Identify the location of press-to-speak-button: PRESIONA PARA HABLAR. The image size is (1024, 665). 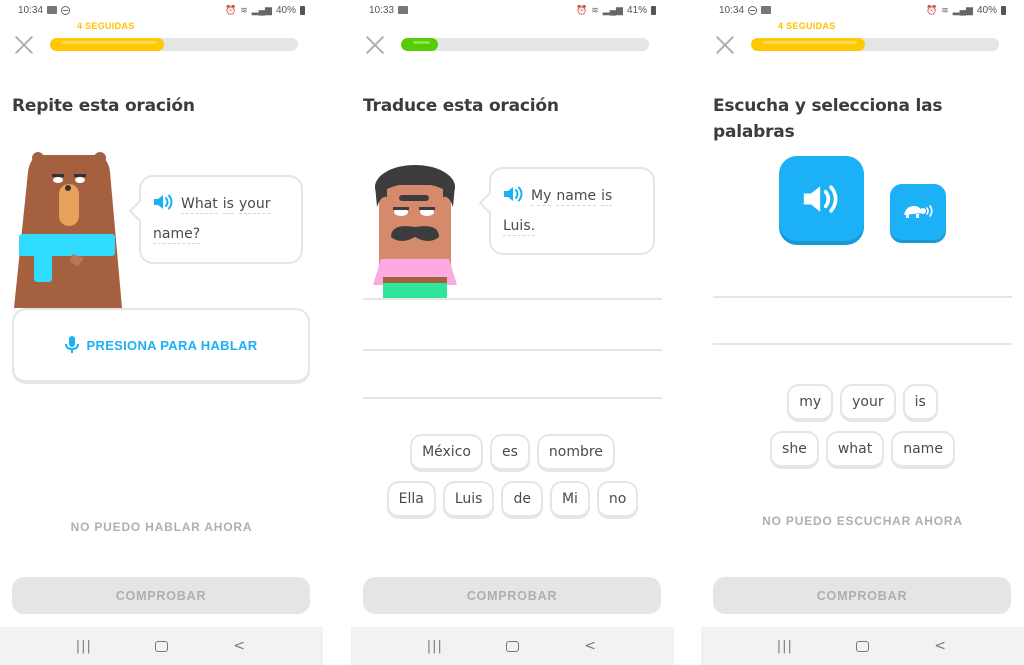
(161, 346).